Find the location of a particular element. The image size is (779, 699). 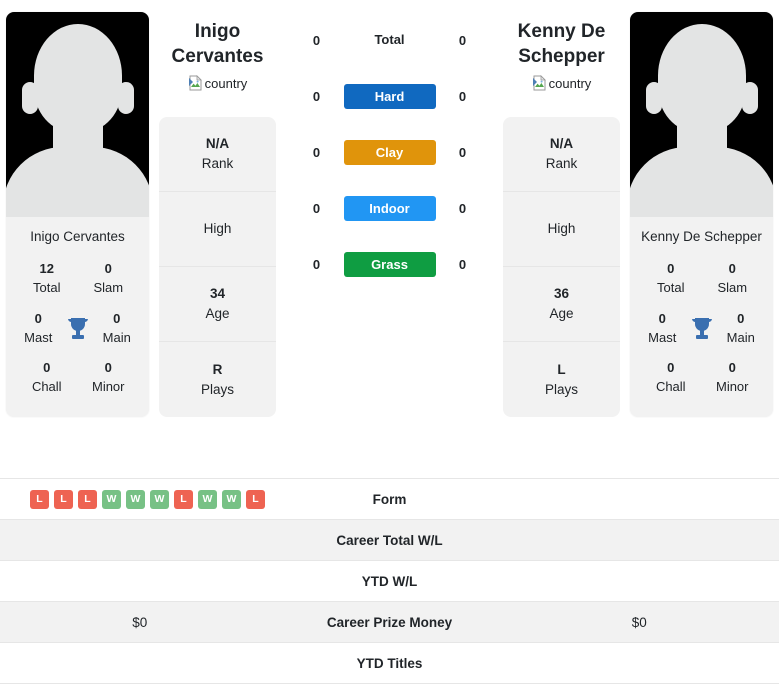

player-2-rank-label: Rank is located at coordinates (561, 164).